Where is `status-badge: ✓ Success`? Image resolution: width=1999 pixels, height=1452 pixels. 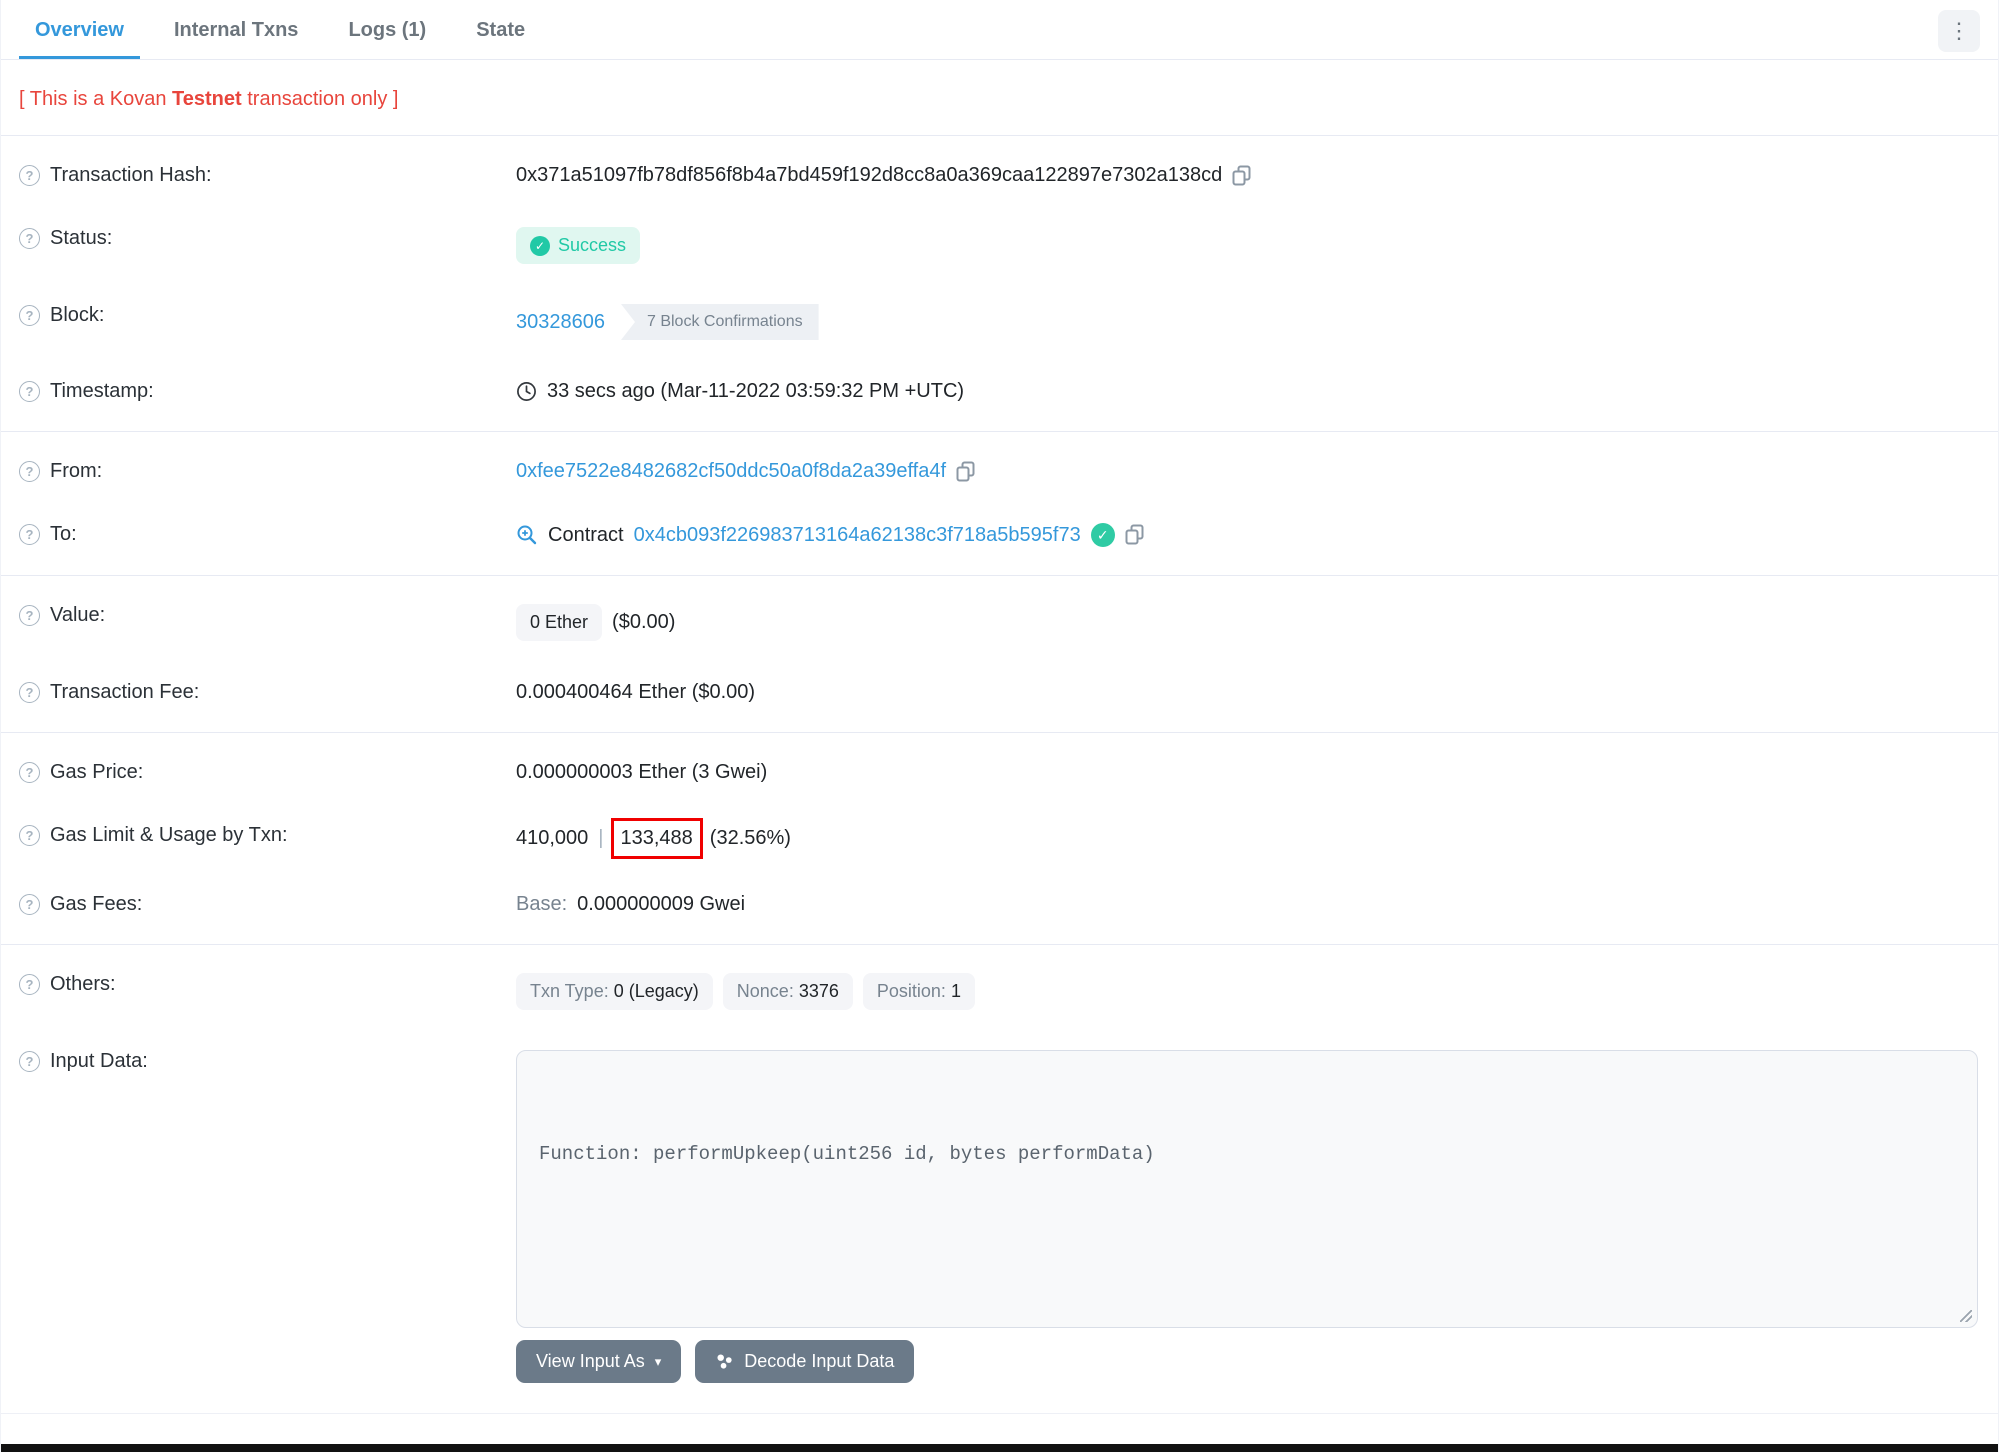
status-badge: ✓ Success is located at coordinates (578, 245).